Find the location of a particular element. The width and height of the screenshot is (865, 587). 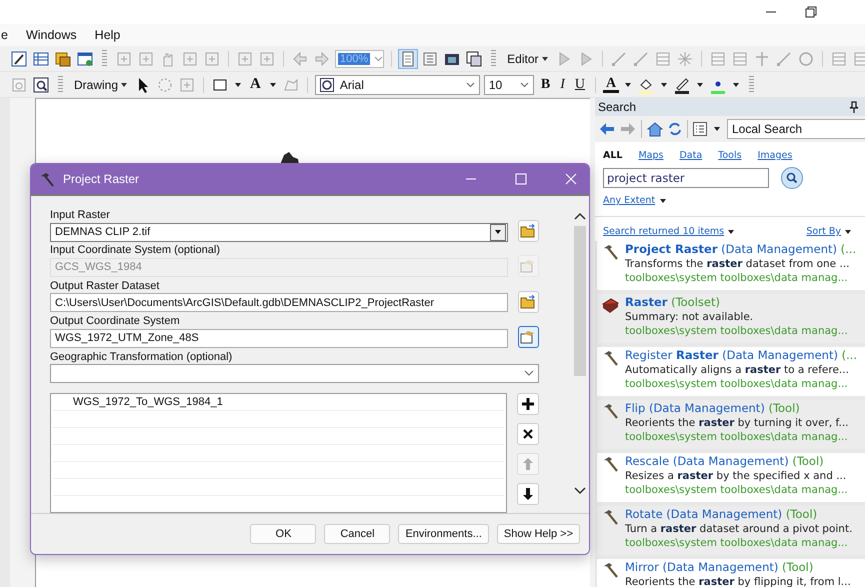

dropdown-field is located at coordinates (294, 373).